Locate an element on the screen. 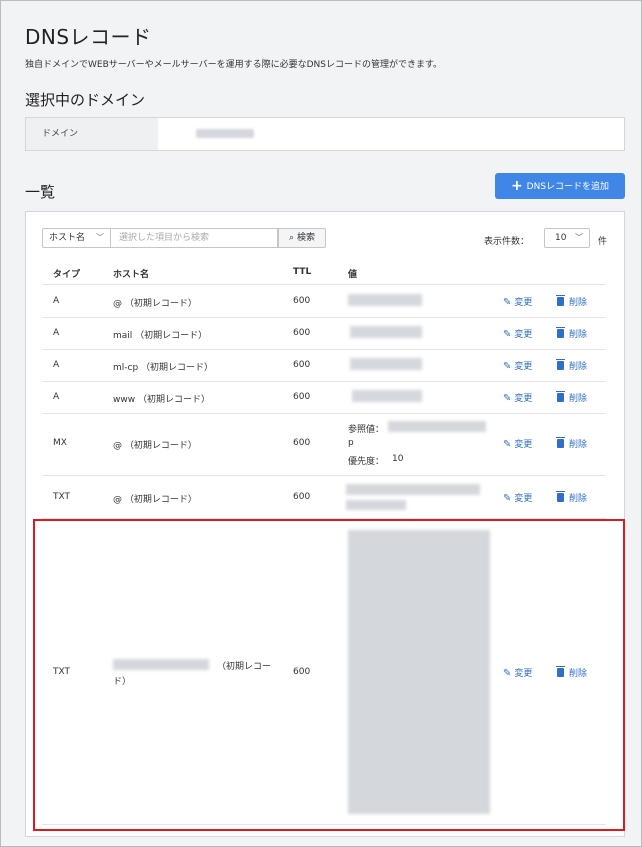 This screenshot has height=847, width=642. search-input: 選択した項目から検索 is located at coordinates (194, 238).